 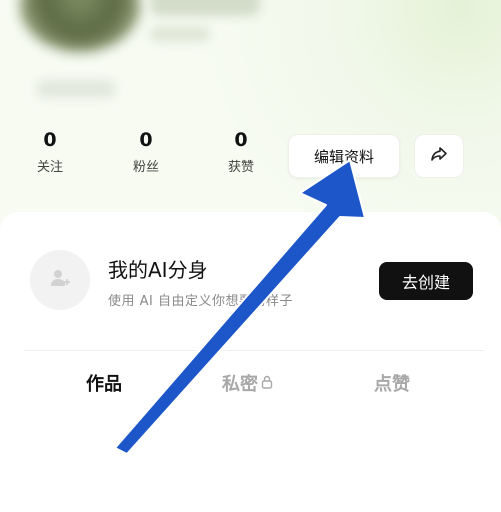 I want to click on share-button, so click(x=439, y=156).